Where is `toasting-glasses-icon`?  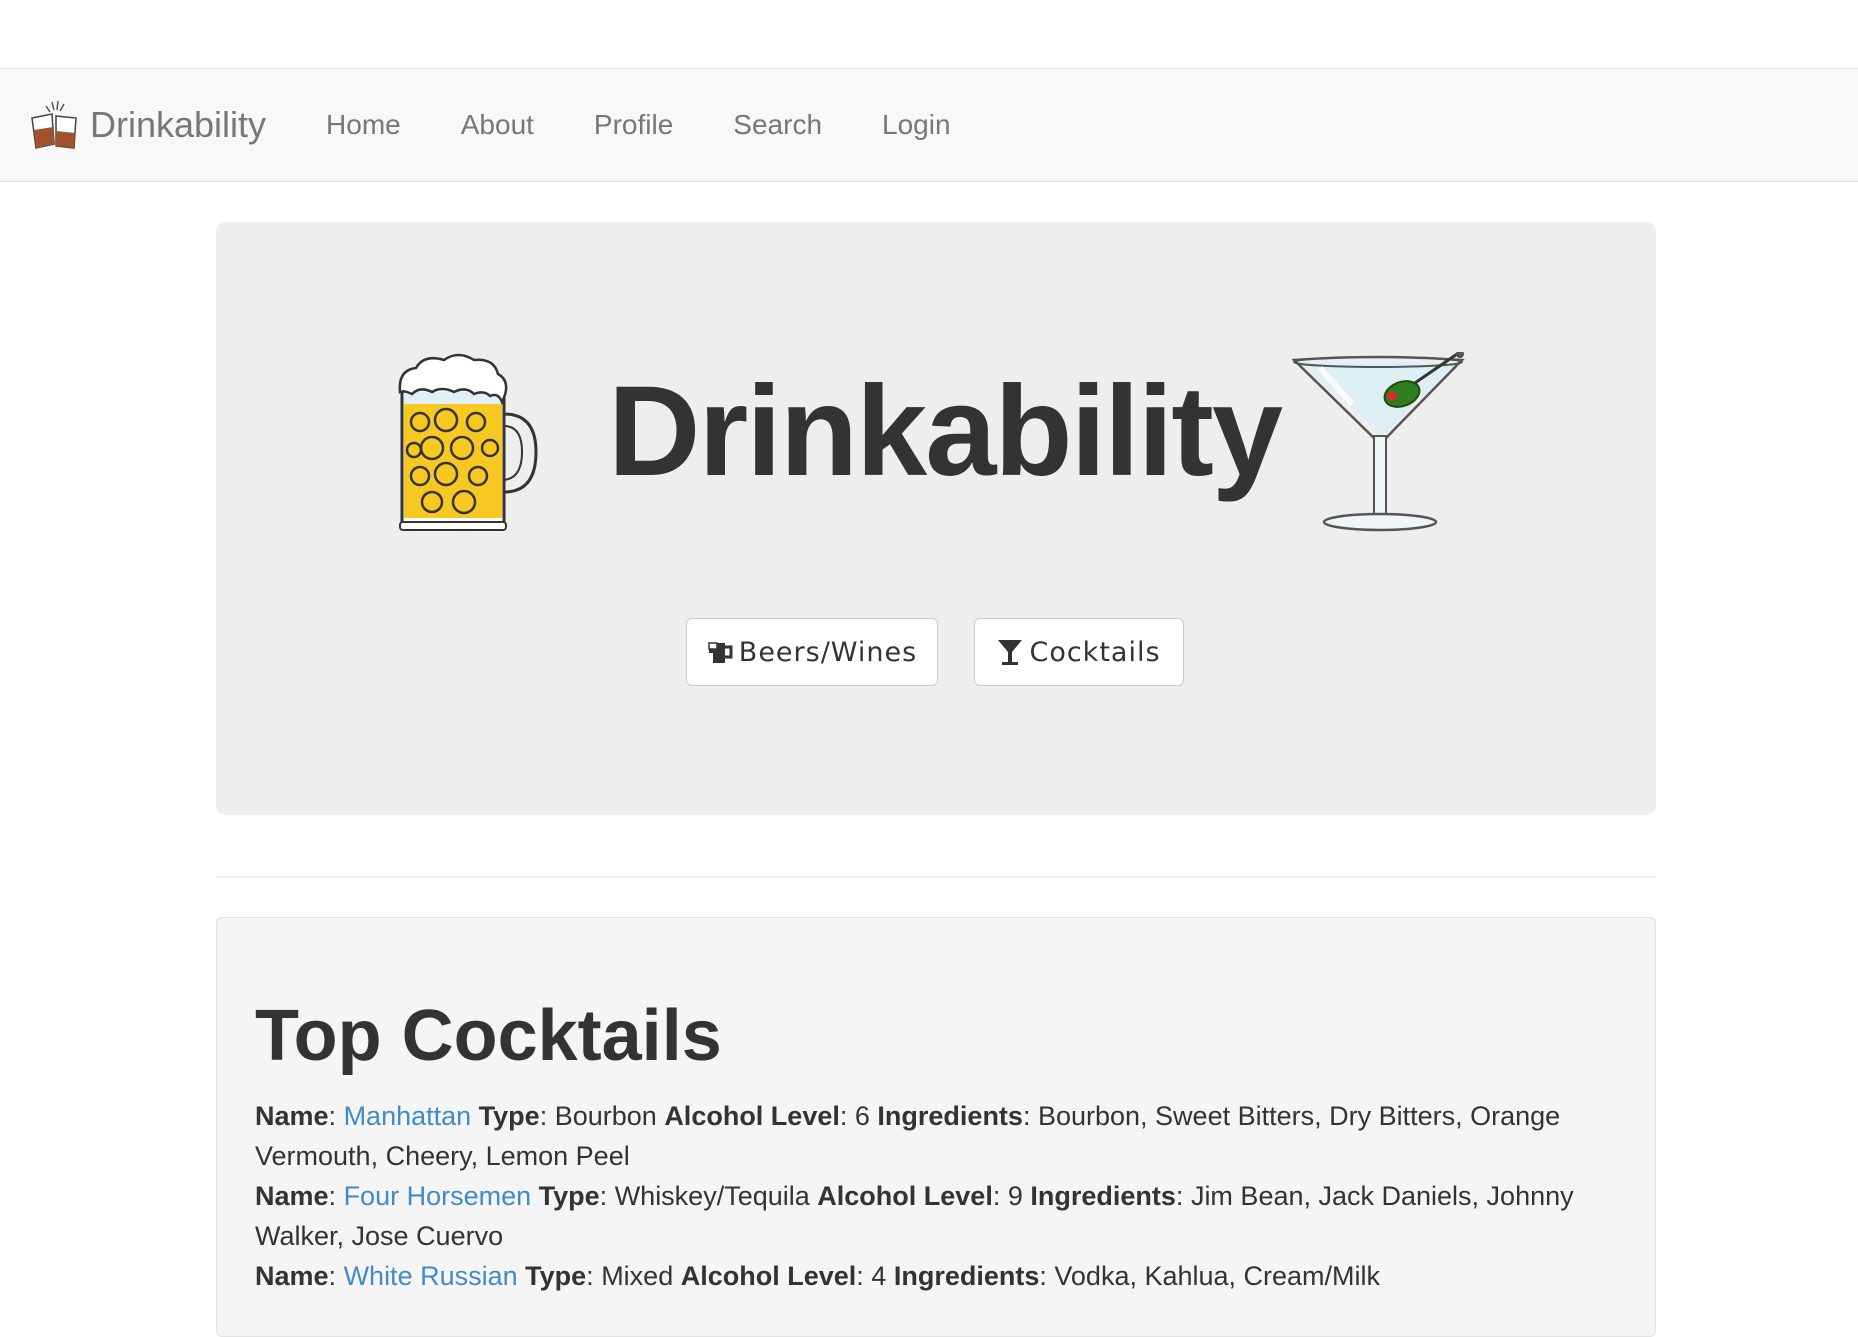 toasting-glasses-icon is located at coordinates (54, 124).